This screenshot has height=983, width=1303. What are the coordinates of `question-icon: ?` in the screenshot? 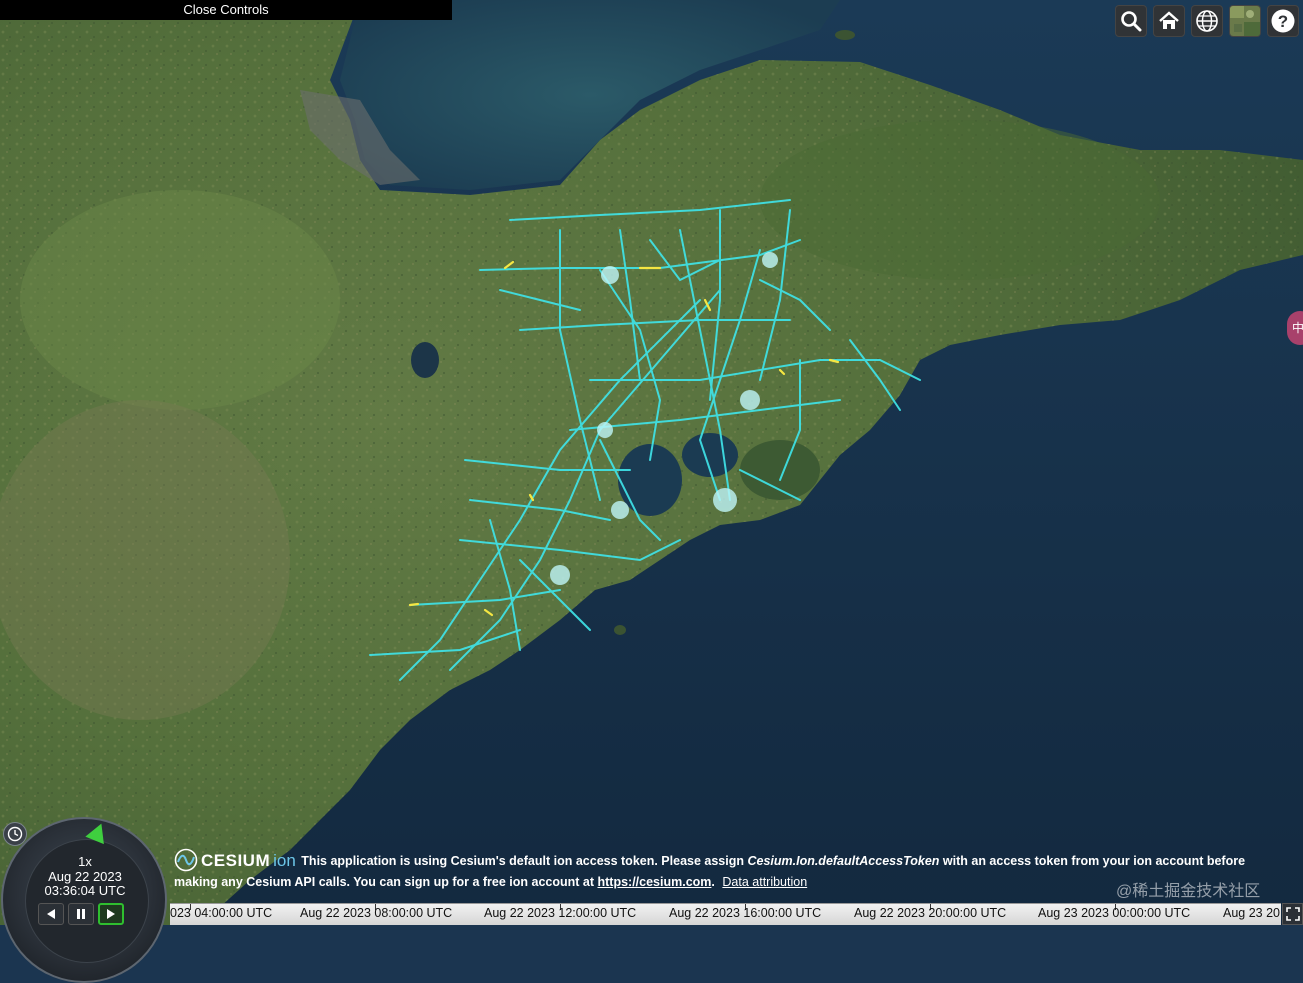 It's located at (1283, 21).